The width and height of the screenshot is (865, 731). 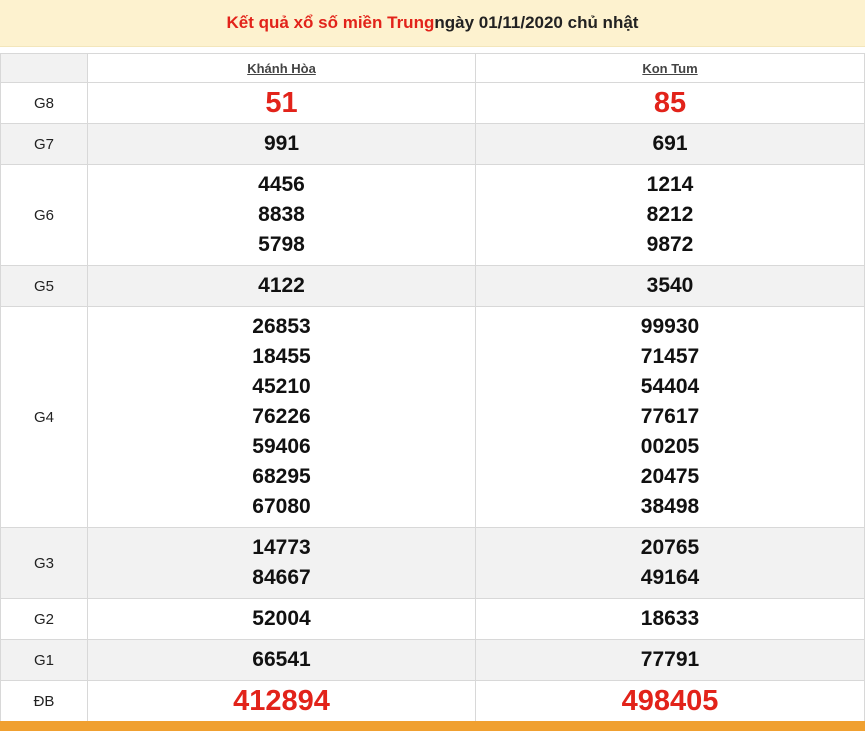 I want to click on prize-number: 85, so click(x=670, y=103).